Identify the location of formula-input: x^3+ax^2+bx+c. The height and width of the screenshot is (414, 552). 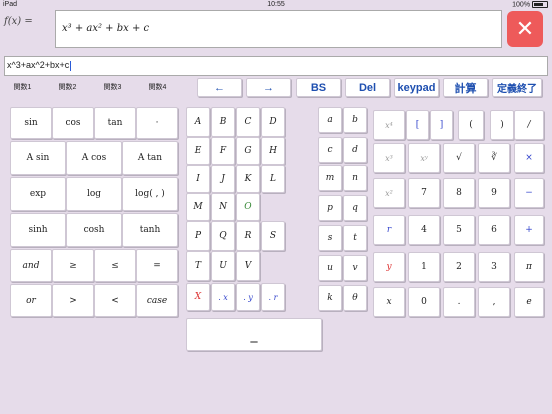
(276, 66).